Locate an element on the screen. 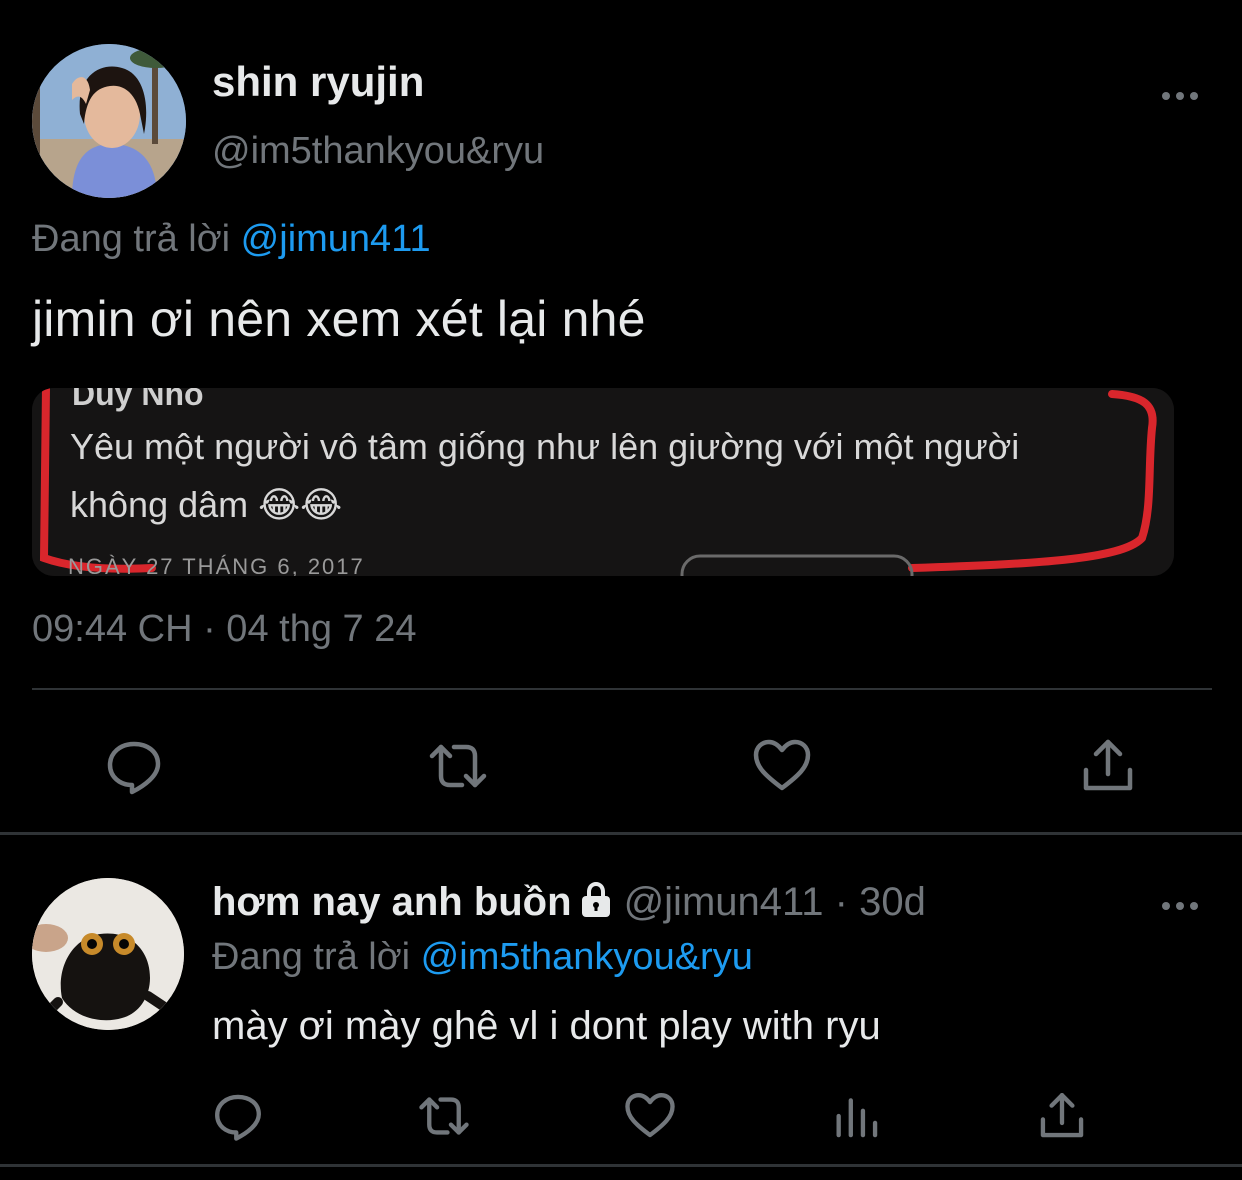 This screenshot has height=1180, width=1242. reply-header: hơm nay anh buồn @jimun411 · 30d is located at coordinates (569, 902).